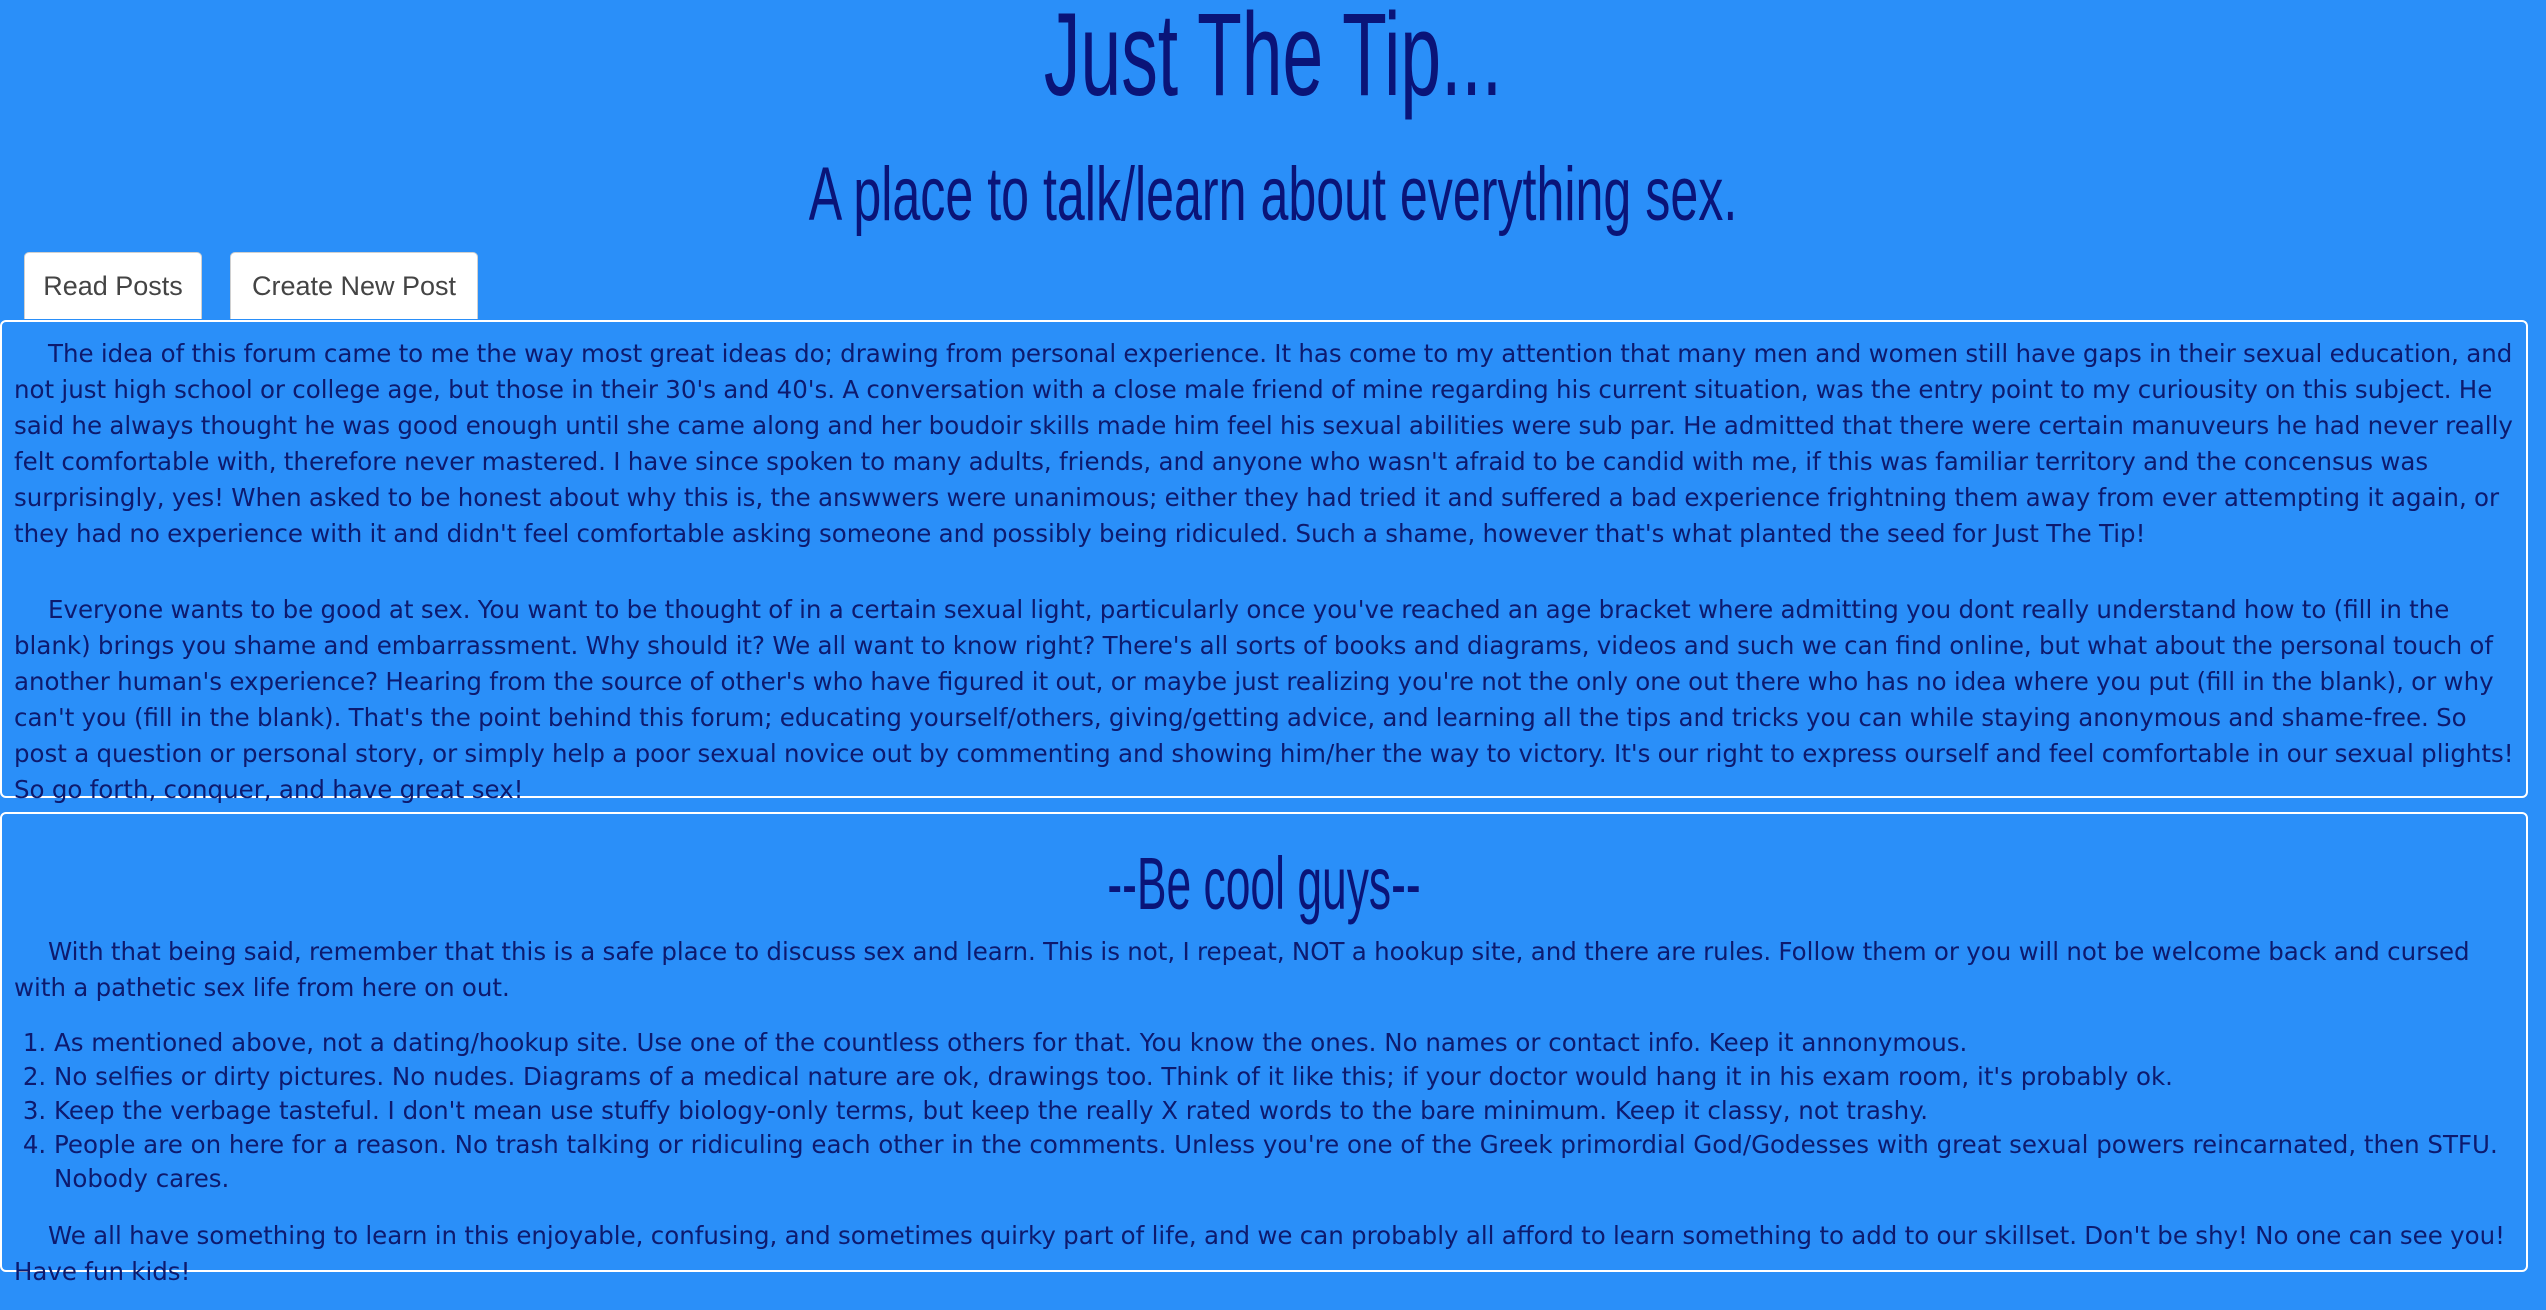 The height and width of the screenshot is (1310, 2546). Describe the element at coordinates (1264, 883) in the screenshot. I see `rules-heading: --Be cool guys--` at that location.